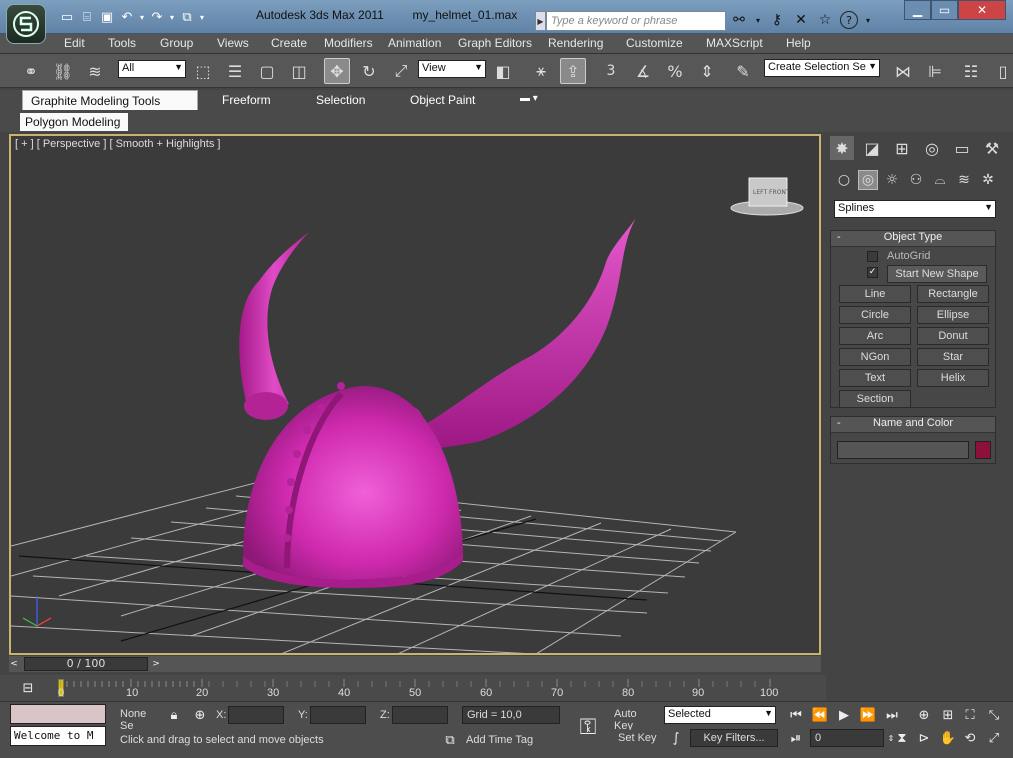 This screenshot has height=758, width=1013. I want to click on time-slider-prev-icon: <, so click(14, 664).